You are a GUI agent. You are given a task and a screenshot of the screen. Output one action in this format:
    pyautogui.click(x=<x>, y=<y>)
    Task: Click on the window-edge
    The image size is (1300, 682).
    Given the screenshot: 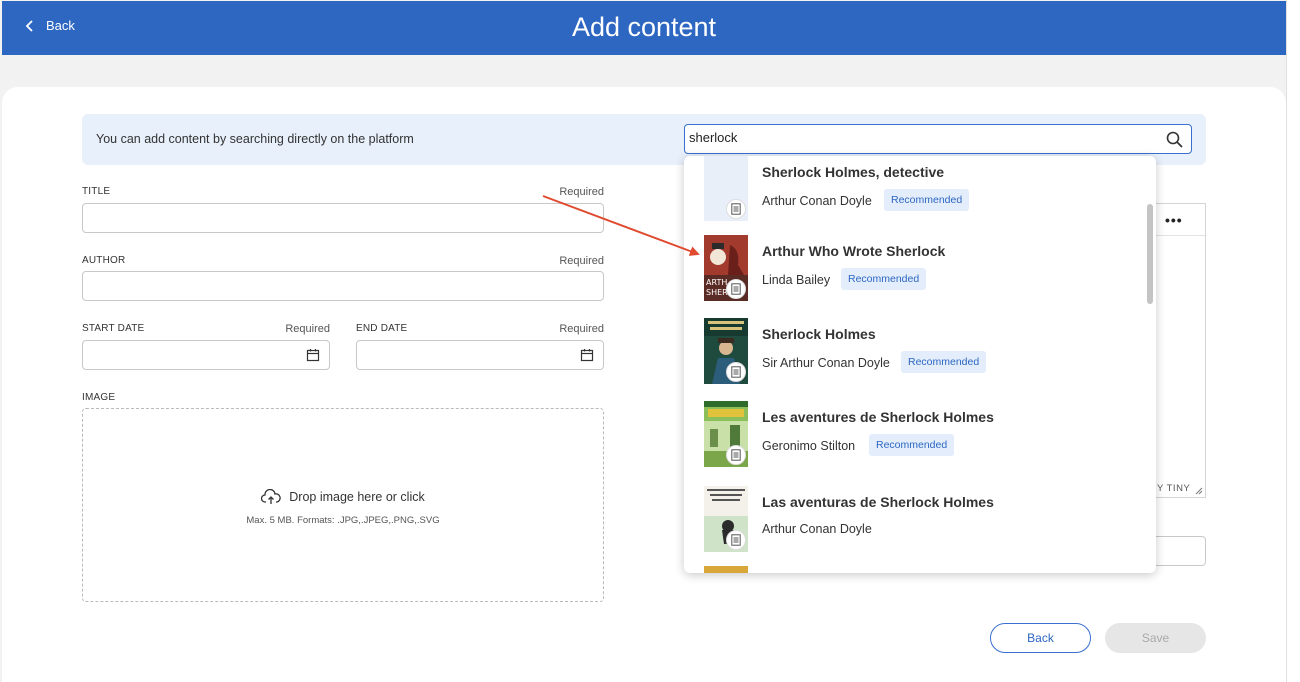 What is the action you would take?
    pyautogui.click(x=1293, y=341)
    